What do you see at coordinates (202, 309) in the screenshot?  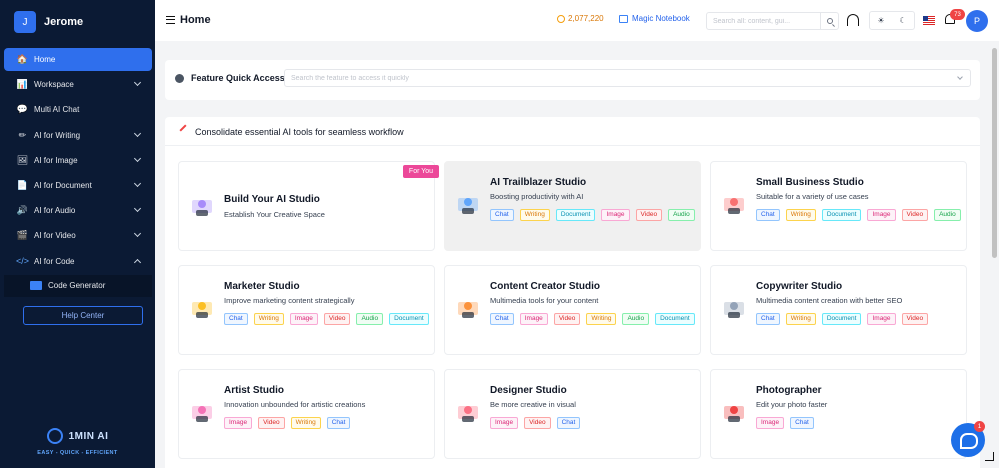 I see `marketer-icon` at bounding box center [202, 309].